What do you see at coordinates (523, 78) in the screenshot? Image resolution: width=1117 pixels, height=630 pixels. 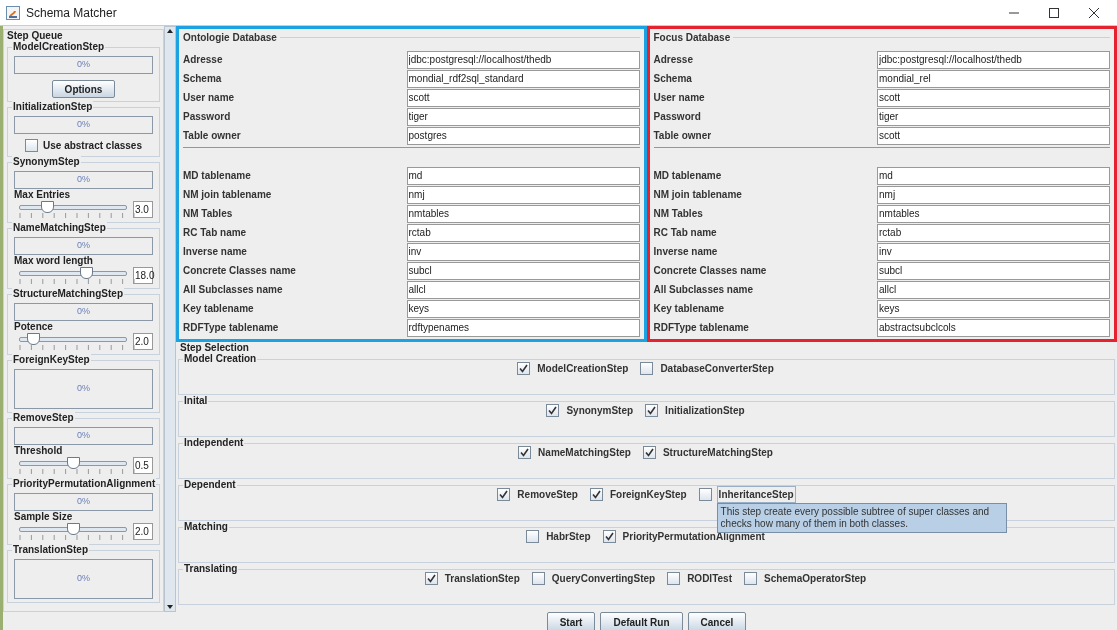 I see `text-field: mondial_rdf2sql_standard` at bounding box center [523, 78].